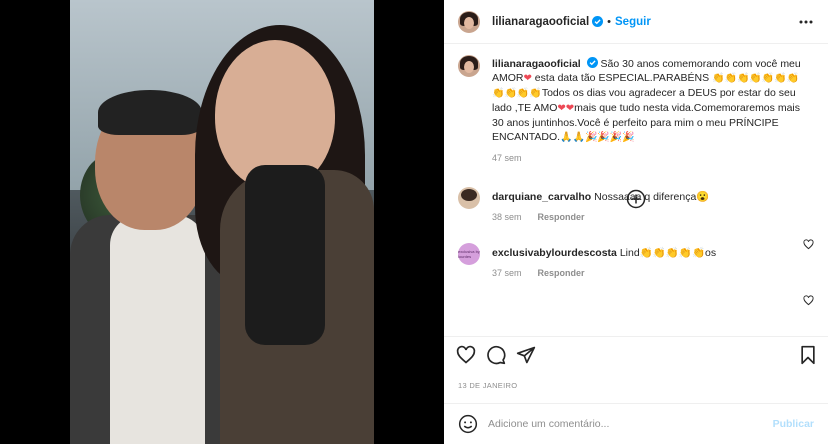 The height and width of the screenshot is (444, 828). Describe the element at coordinates (652, 197) in the screenshot. I see `comment-body: Nossaaaa q diferença😮` at that location.